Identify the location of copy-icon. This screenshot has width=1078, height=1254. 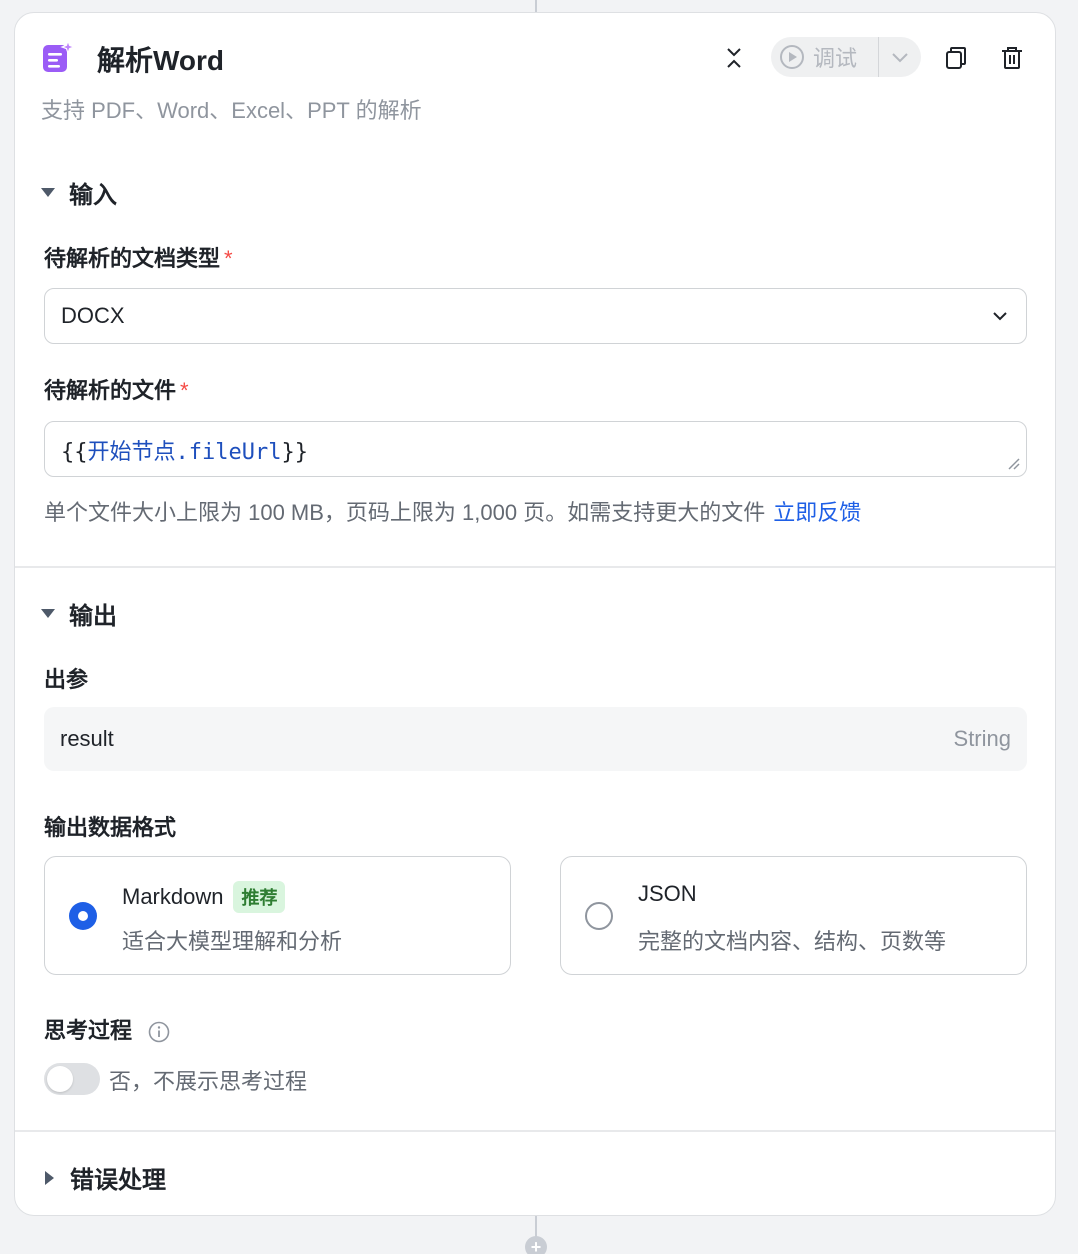
(956, 58).